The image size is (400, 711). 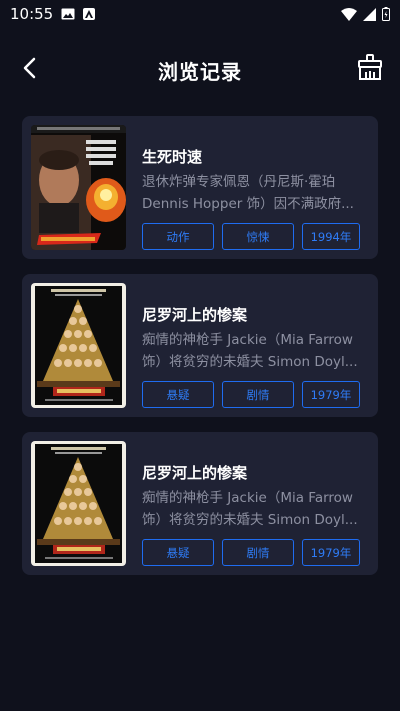 What do you see at coordinates (172, 157) in the screenshot?
I see `card-title: 生死时速` at bounding box center [172, 157].